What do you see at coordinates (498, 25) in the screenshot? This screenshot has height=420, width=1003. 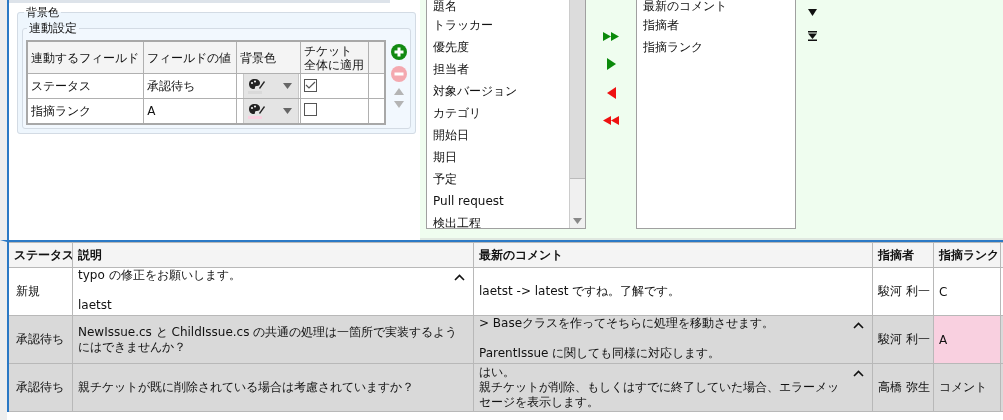 I see `list-item: トラッカー` at bounding box center [498, 25].